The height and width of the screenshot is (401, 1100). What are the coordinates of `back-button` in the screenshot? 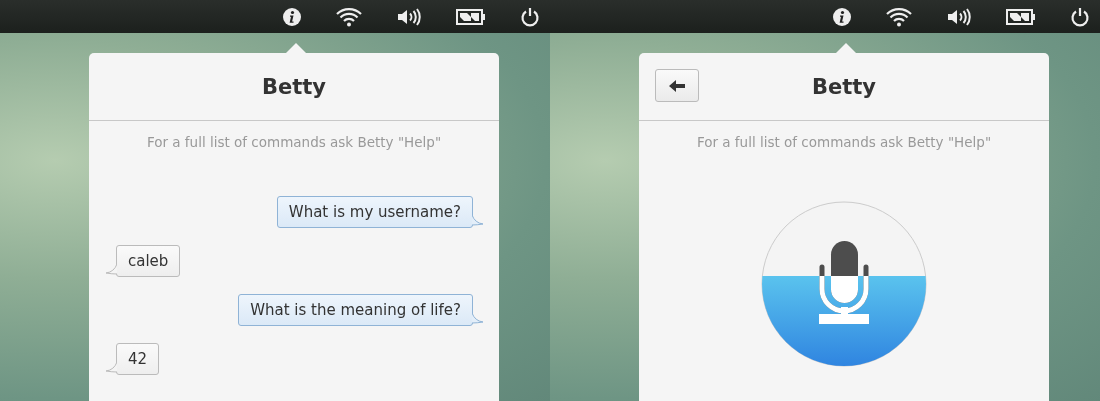 It's located at (677, 85).